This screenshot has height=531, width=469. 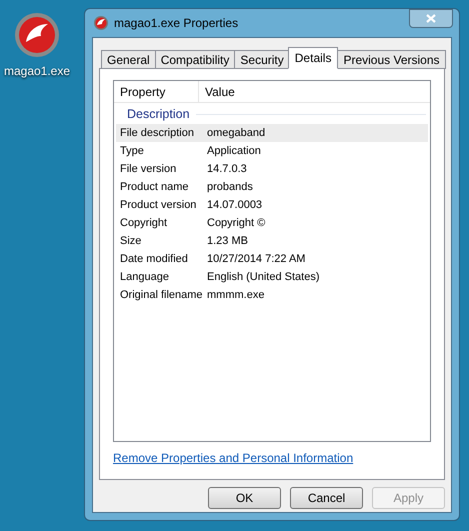 What do you see at coordinates (272, 187) in the screenshot?
I see `list-row: Product name probands` at bounding box center [272, 187].